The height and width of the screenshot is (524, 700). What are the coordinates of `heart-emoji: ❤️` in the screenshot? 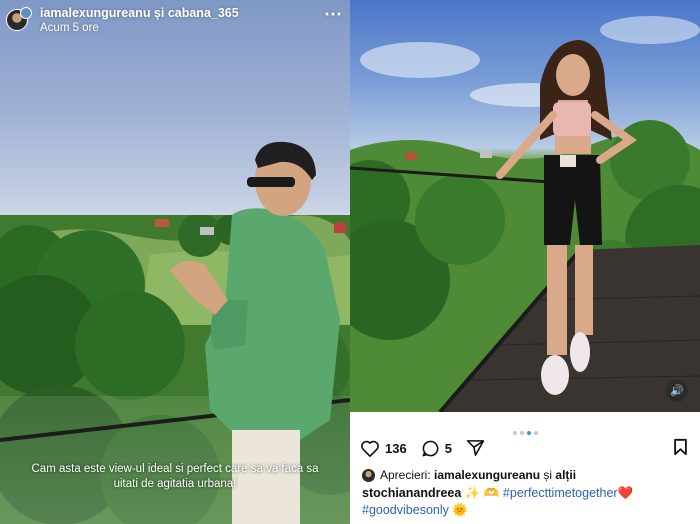 It's located at (625, 493).